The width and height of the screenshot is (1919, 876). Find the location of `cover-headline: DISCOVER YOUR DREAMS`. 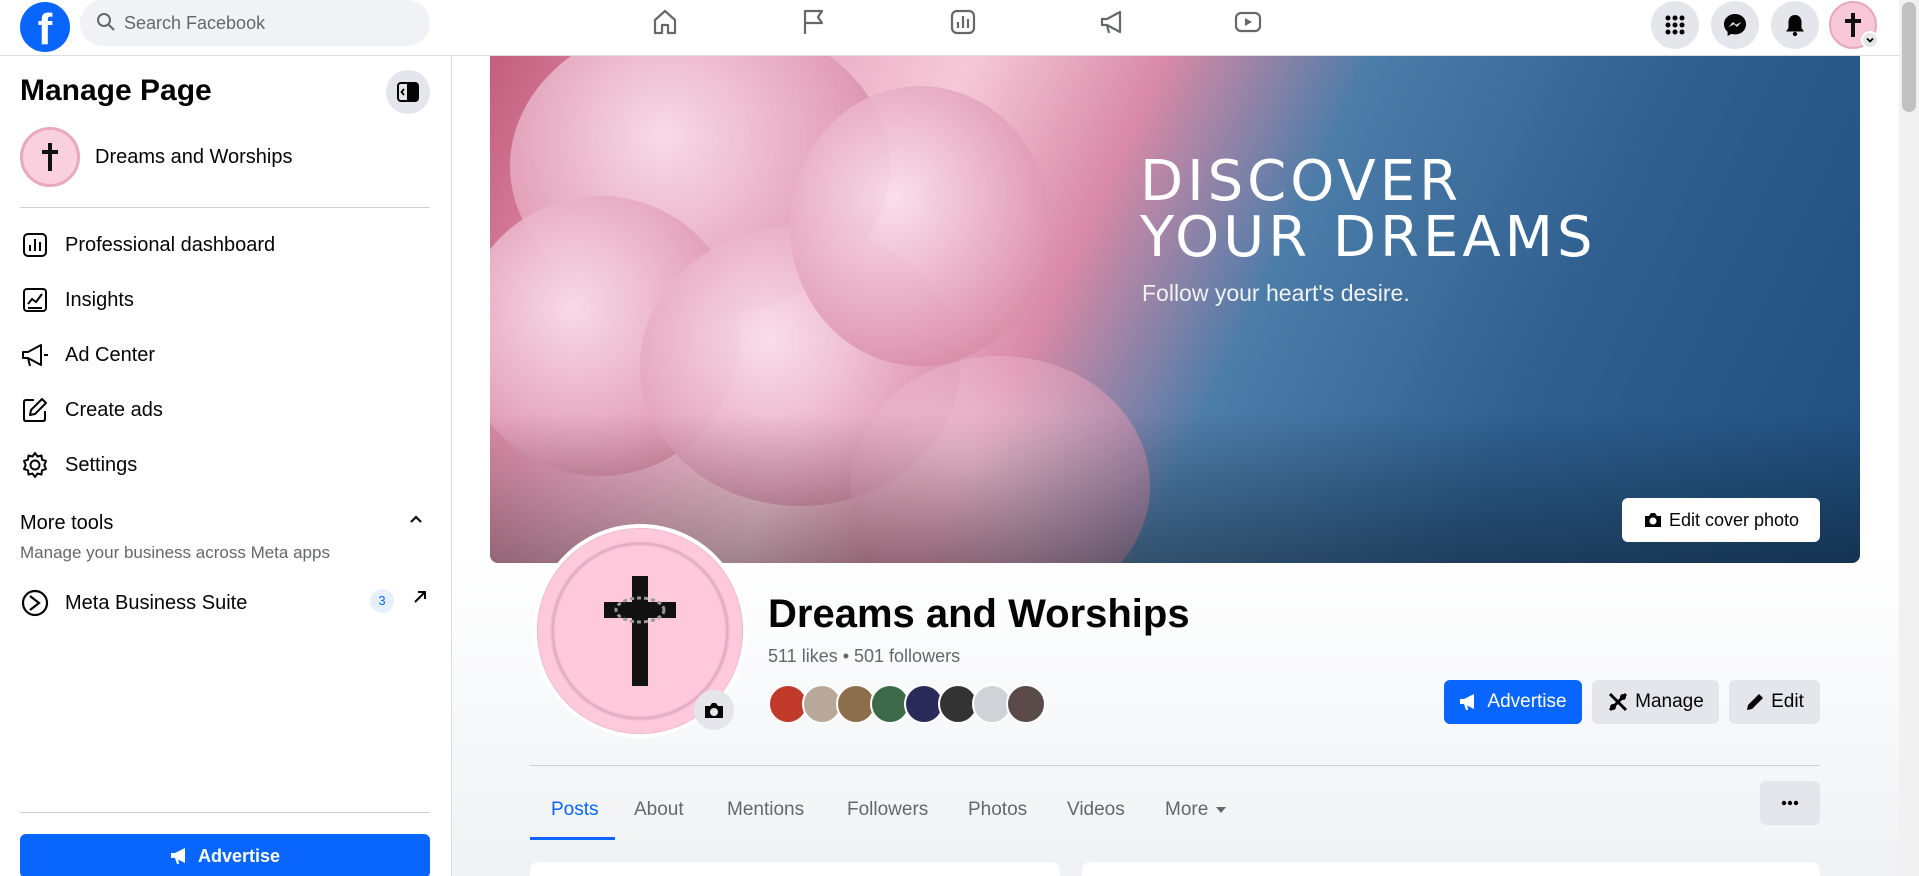

cover-headline: DISCOVER YOUR DREAMS is located at coordinates (1368, 209).